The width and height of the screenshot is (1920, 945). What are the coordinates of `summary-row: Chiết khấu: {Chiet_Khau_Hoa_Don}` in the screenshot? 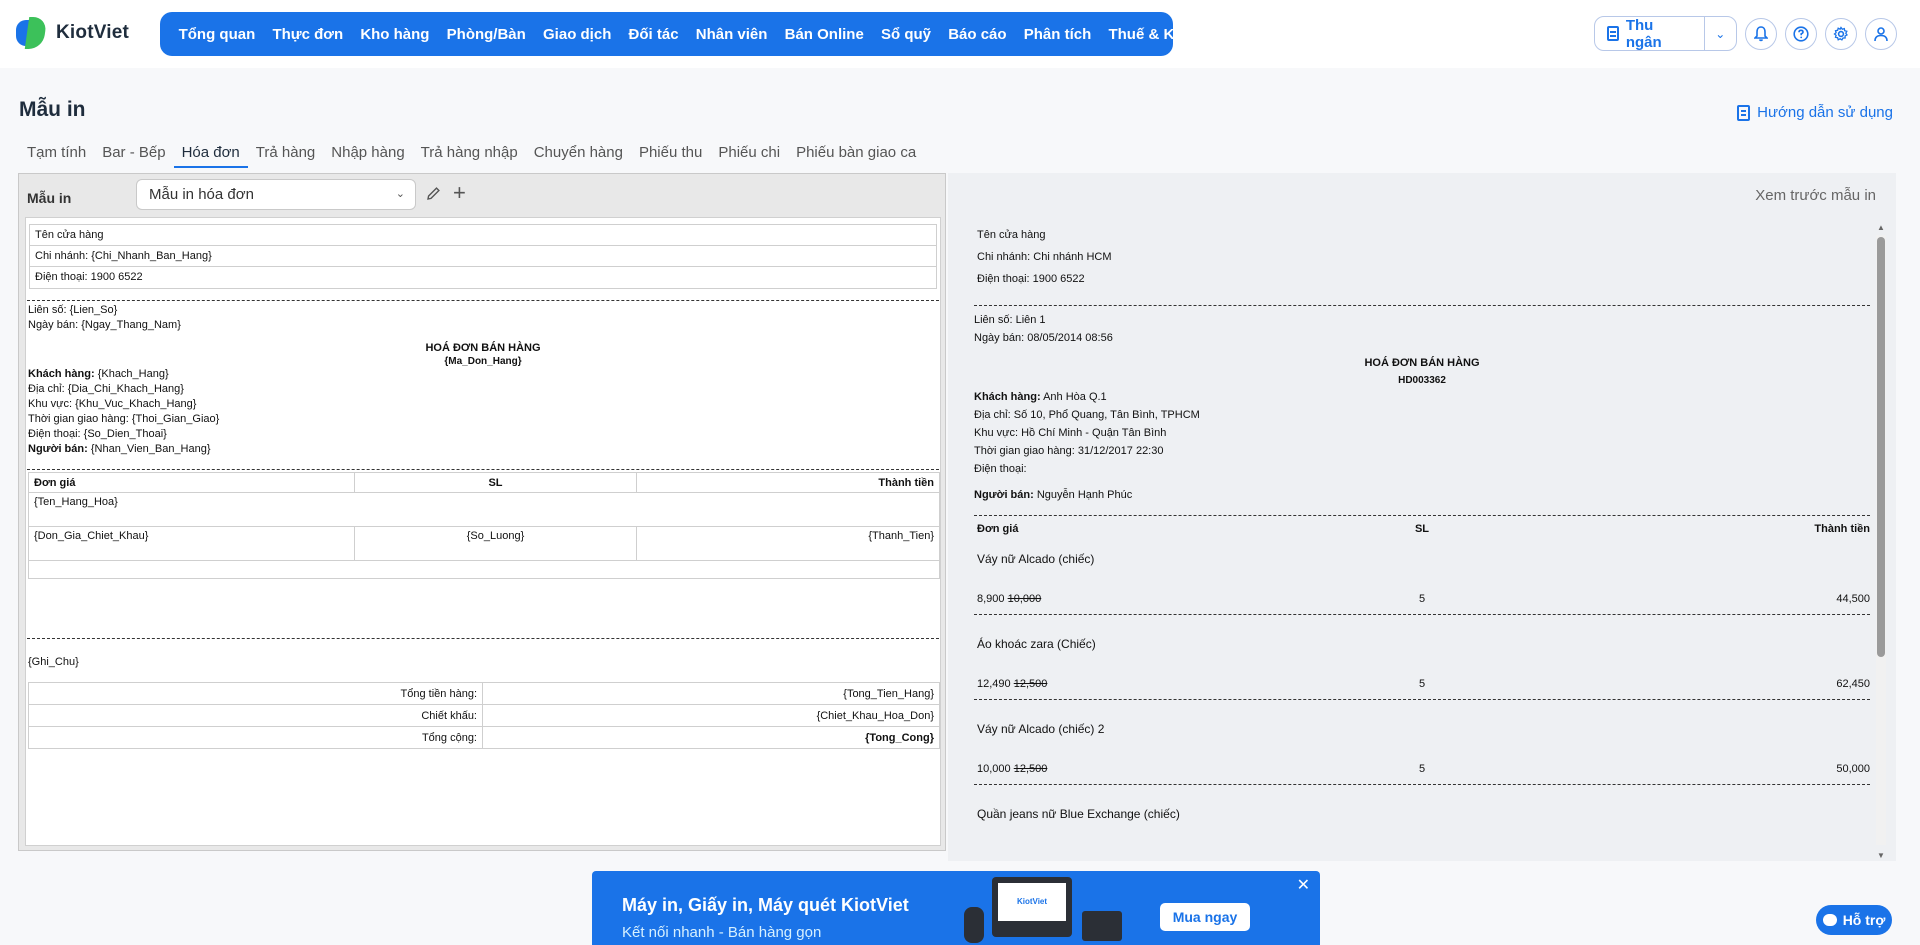 It's located at (484, 715).